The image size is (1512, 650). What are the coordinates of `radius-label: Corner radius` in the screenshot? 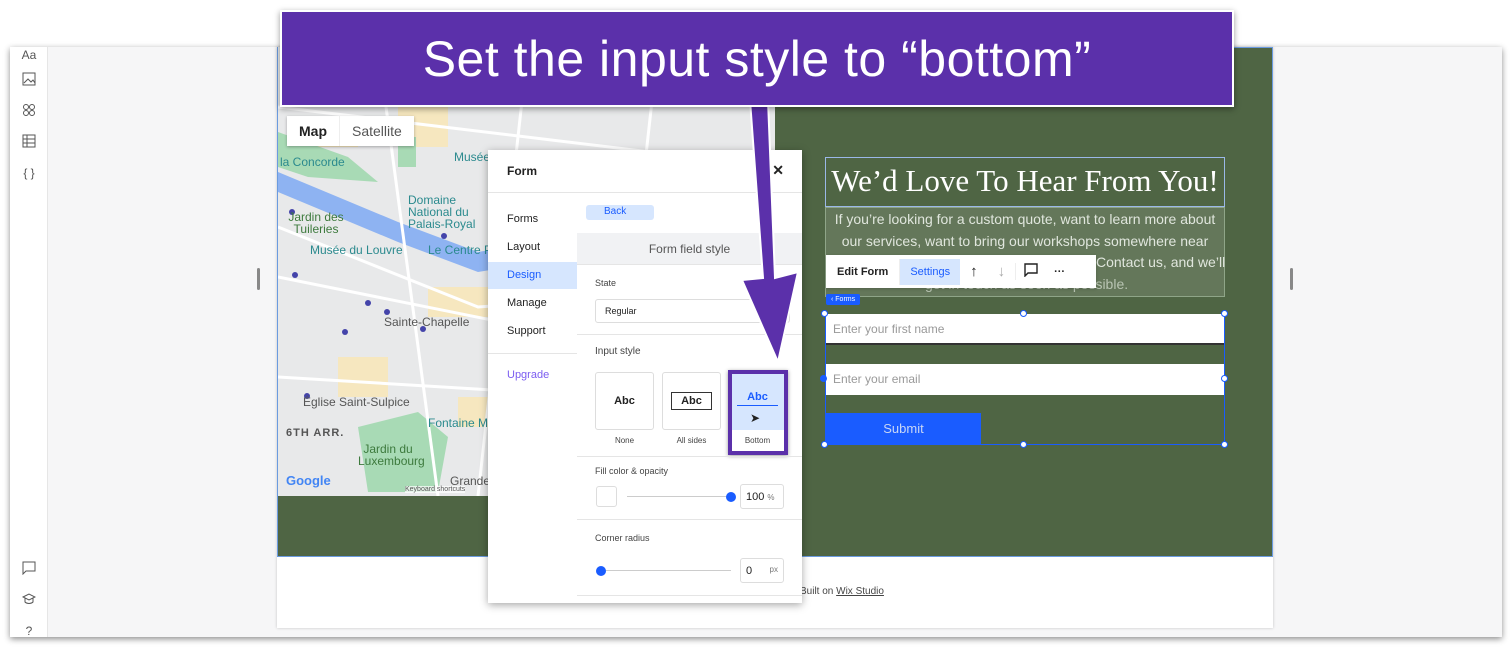 It's located at (622, 538).